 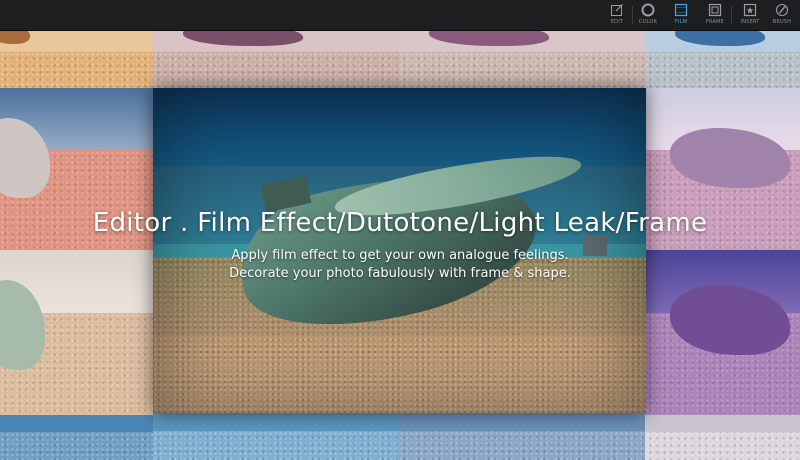 I want to click on top-toolbar: EDIT COLOR FILM FRAME INSERT BRUSH, so click(x=400, y=15).